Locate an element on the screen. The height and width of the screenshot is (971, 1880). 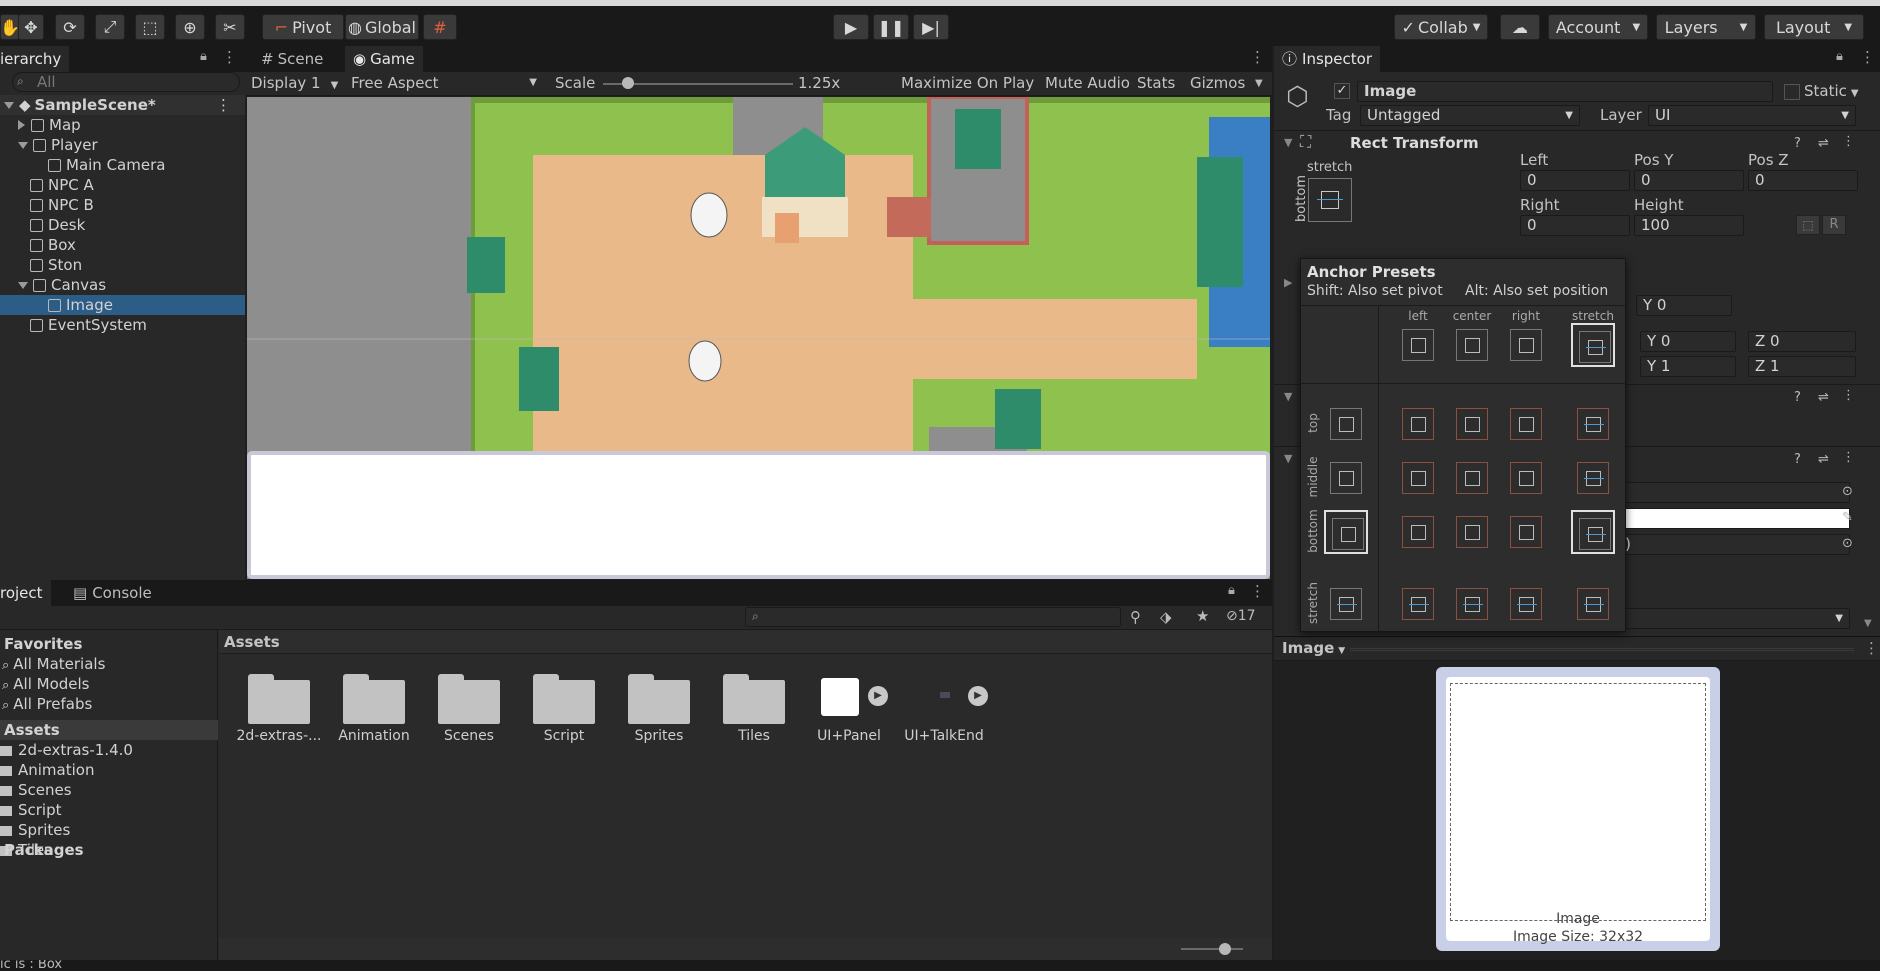
maximize-on-play-toggle: Maximize On Play is located at coordinates (967, 83).